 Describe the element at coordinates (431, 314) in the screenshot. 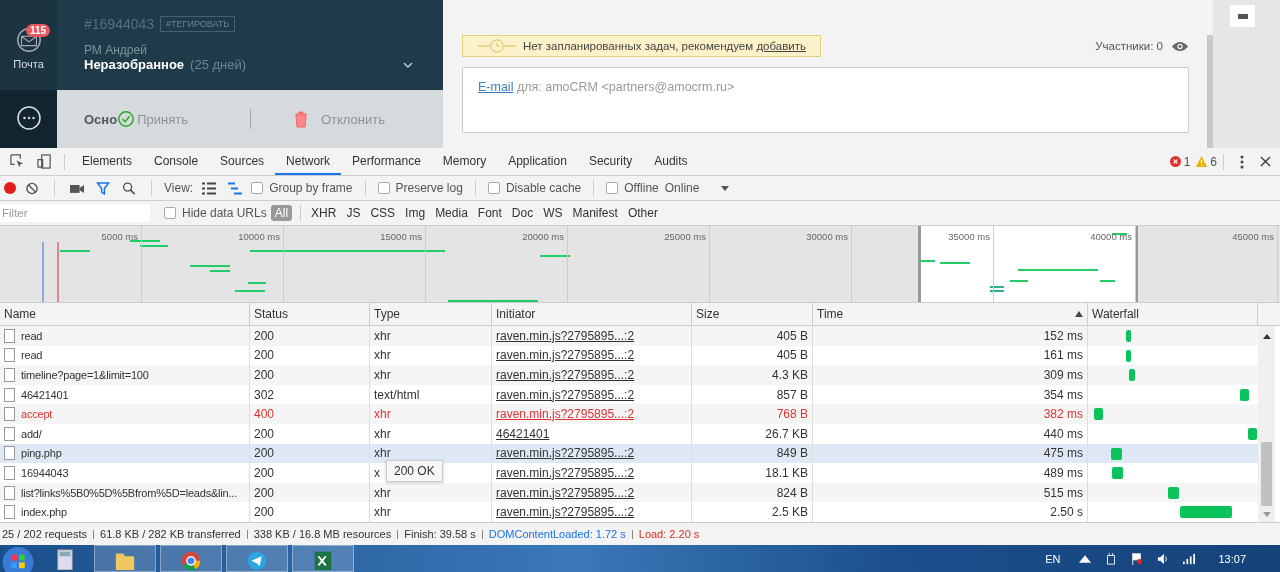

I see `column-header: Type` at that location.